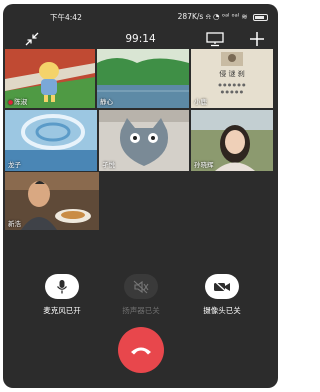  I want to click on poster-title: 侵 谜 刹, so click(231, 73).